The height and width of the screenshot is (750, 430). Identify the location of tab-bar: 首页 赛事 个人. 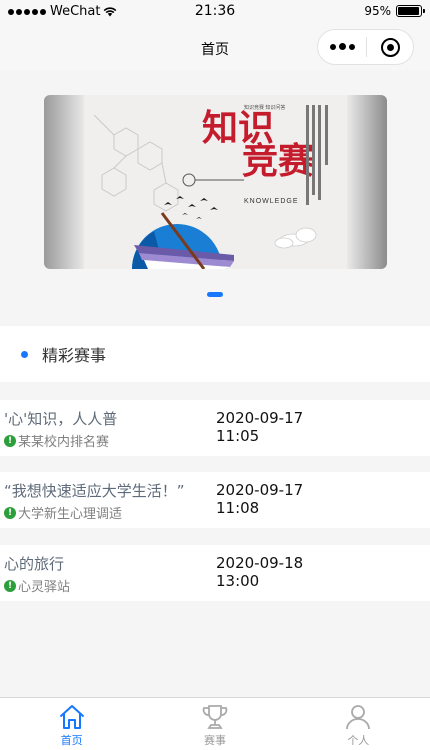
(215, 723).